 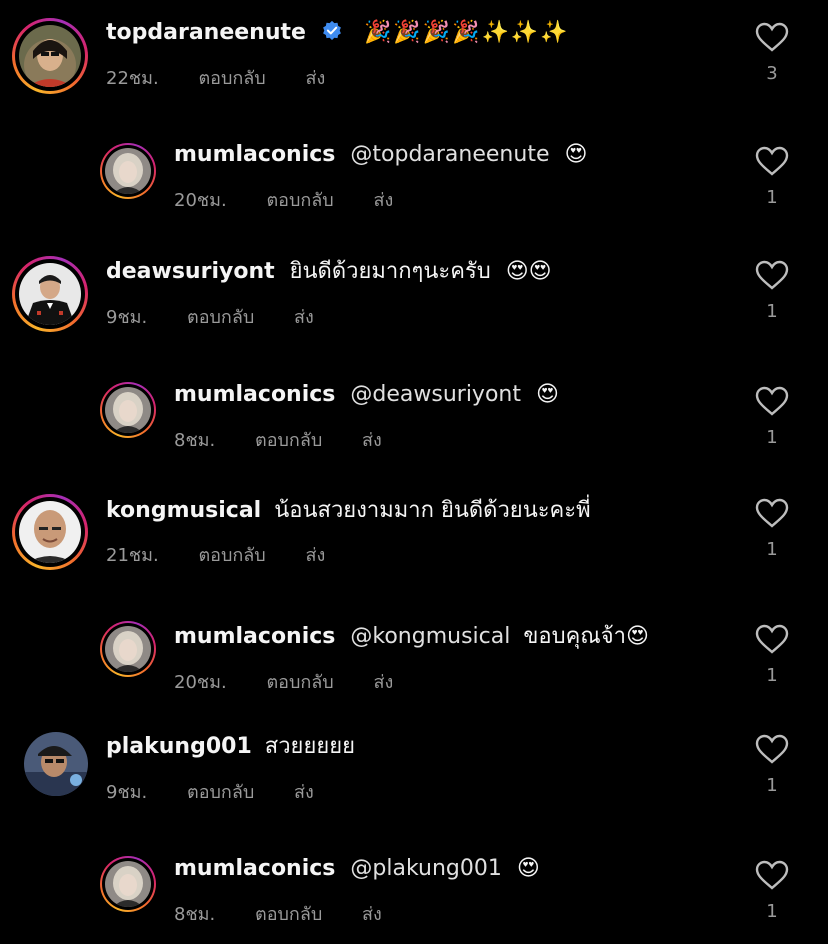 I want to click on comment-username: deawsuriyont, so click(x=190, y=271).